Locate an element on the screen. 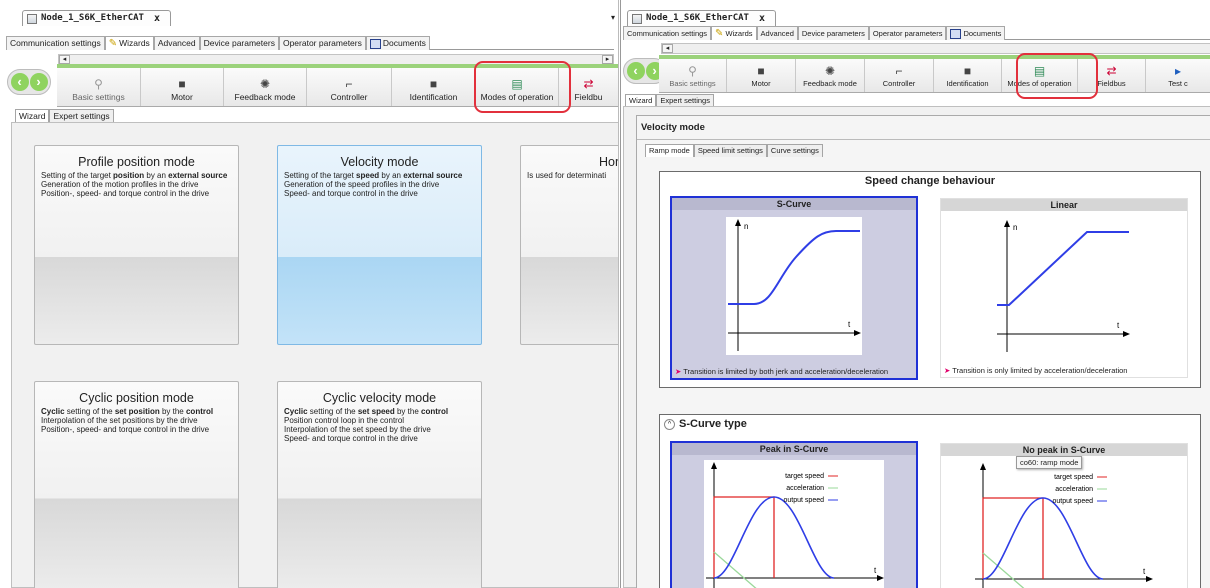 Image resolution: width=1210 pixels, height=588 pixels. tab-wizard: Wizard is located at coordinates (32, 115).